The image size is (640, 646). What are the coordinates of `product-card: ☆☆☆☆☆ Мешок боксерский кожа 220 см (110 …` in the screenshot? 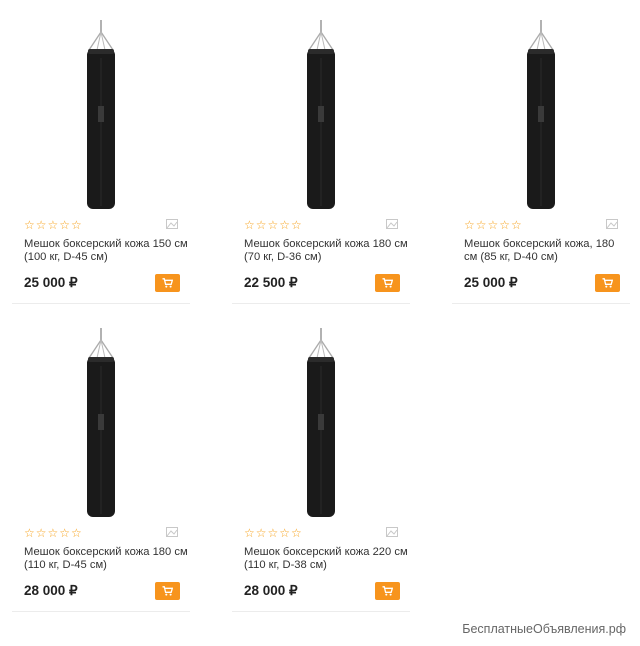 It's located at (321, 466).